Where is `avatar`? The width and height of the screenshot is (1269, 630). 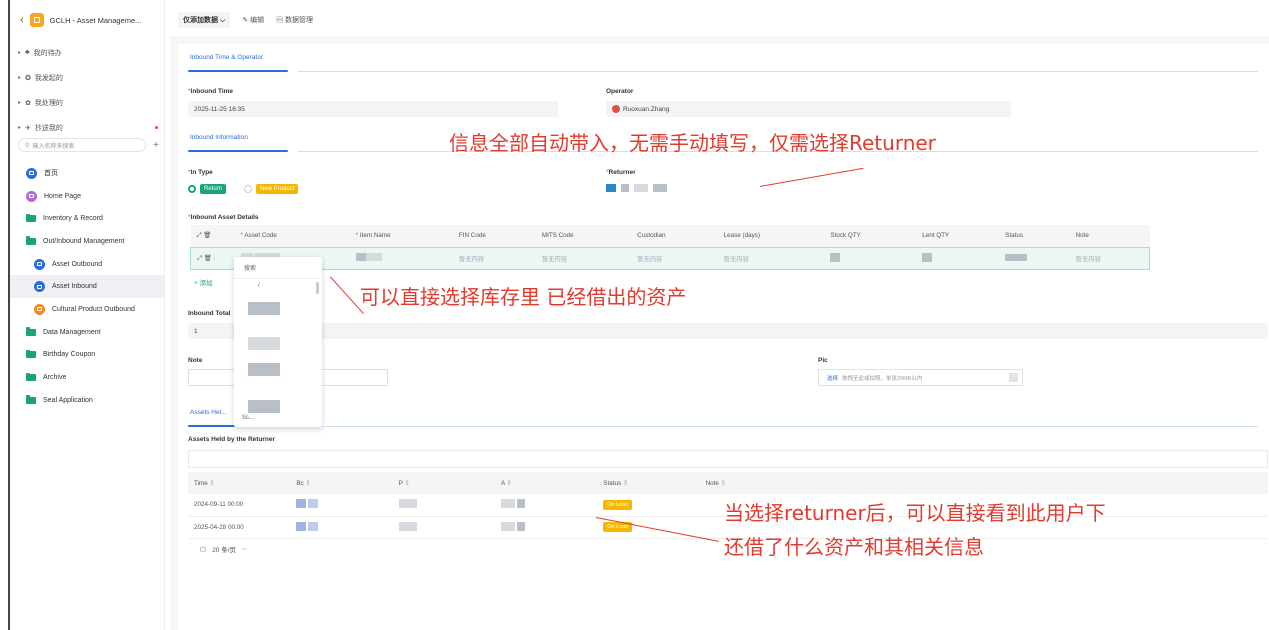
avatar is located at coordinates (616, 109).